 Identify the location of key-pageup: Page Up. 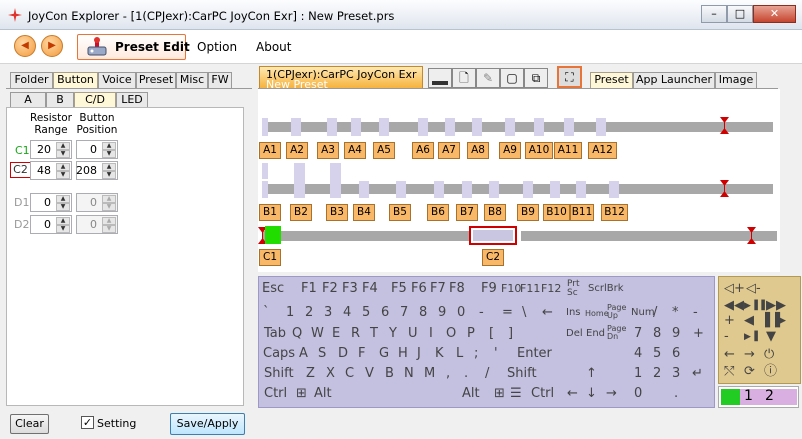
(617, 312).